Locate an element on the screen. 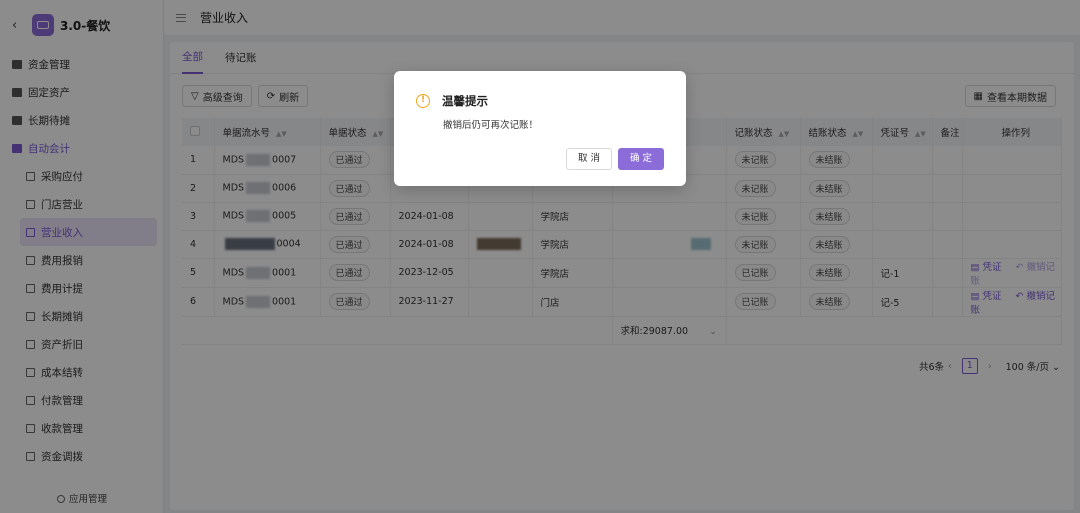 Image resolution: width=1080 pixels, height=513 pixels. confirm-button: 确 定 is located at coordinates (641, 159).